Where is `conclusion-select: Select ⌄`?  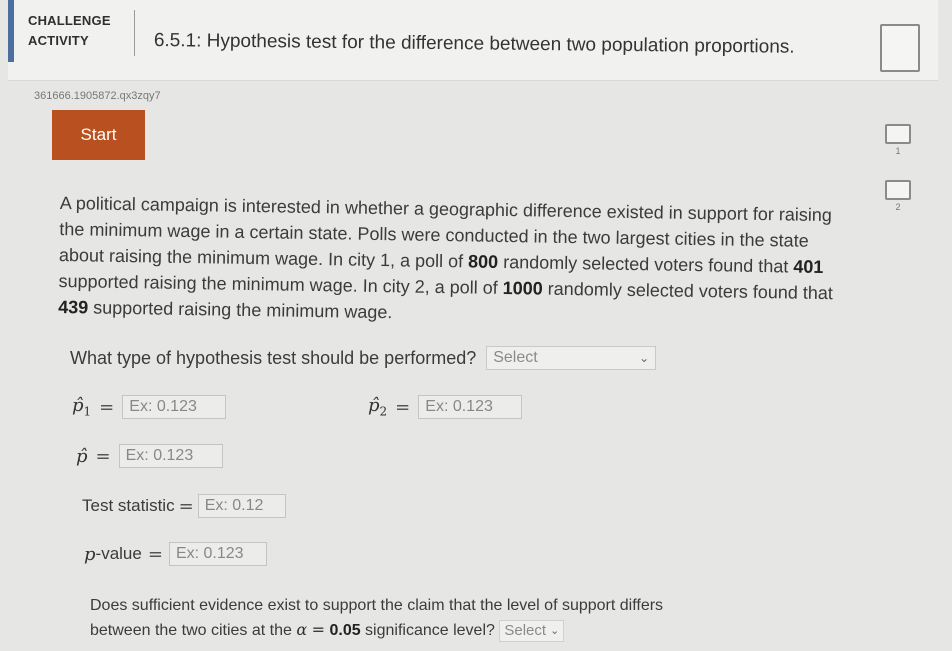
conclusion-select: Select ⌄ is located at coordinates (532, 630).